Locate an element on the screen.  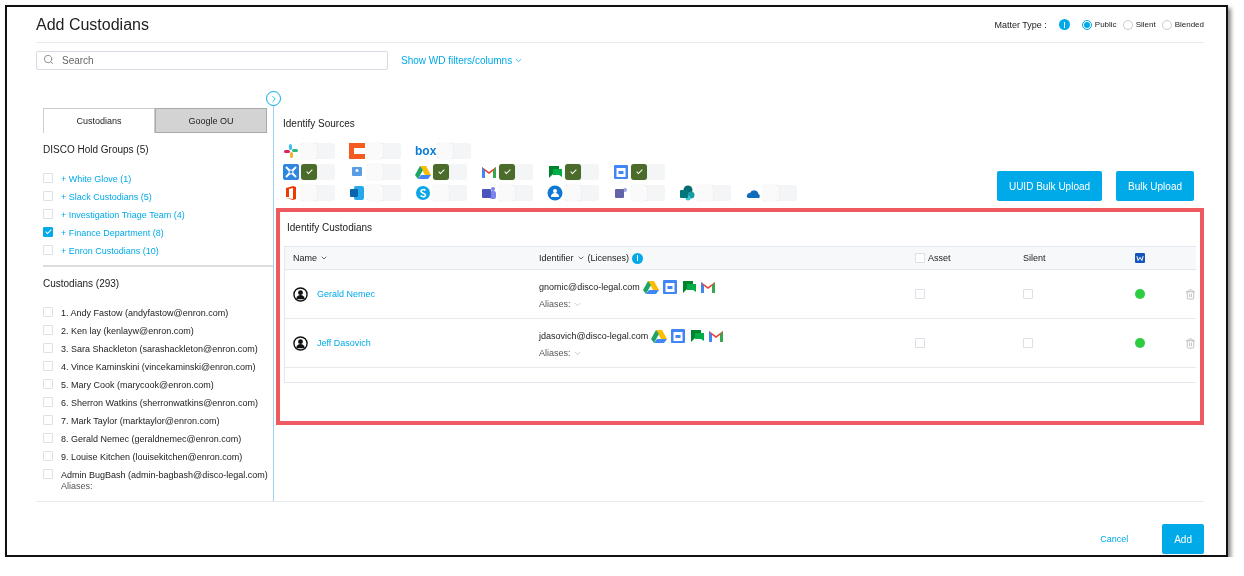
skype-icon is located at coordinates (423, 193).